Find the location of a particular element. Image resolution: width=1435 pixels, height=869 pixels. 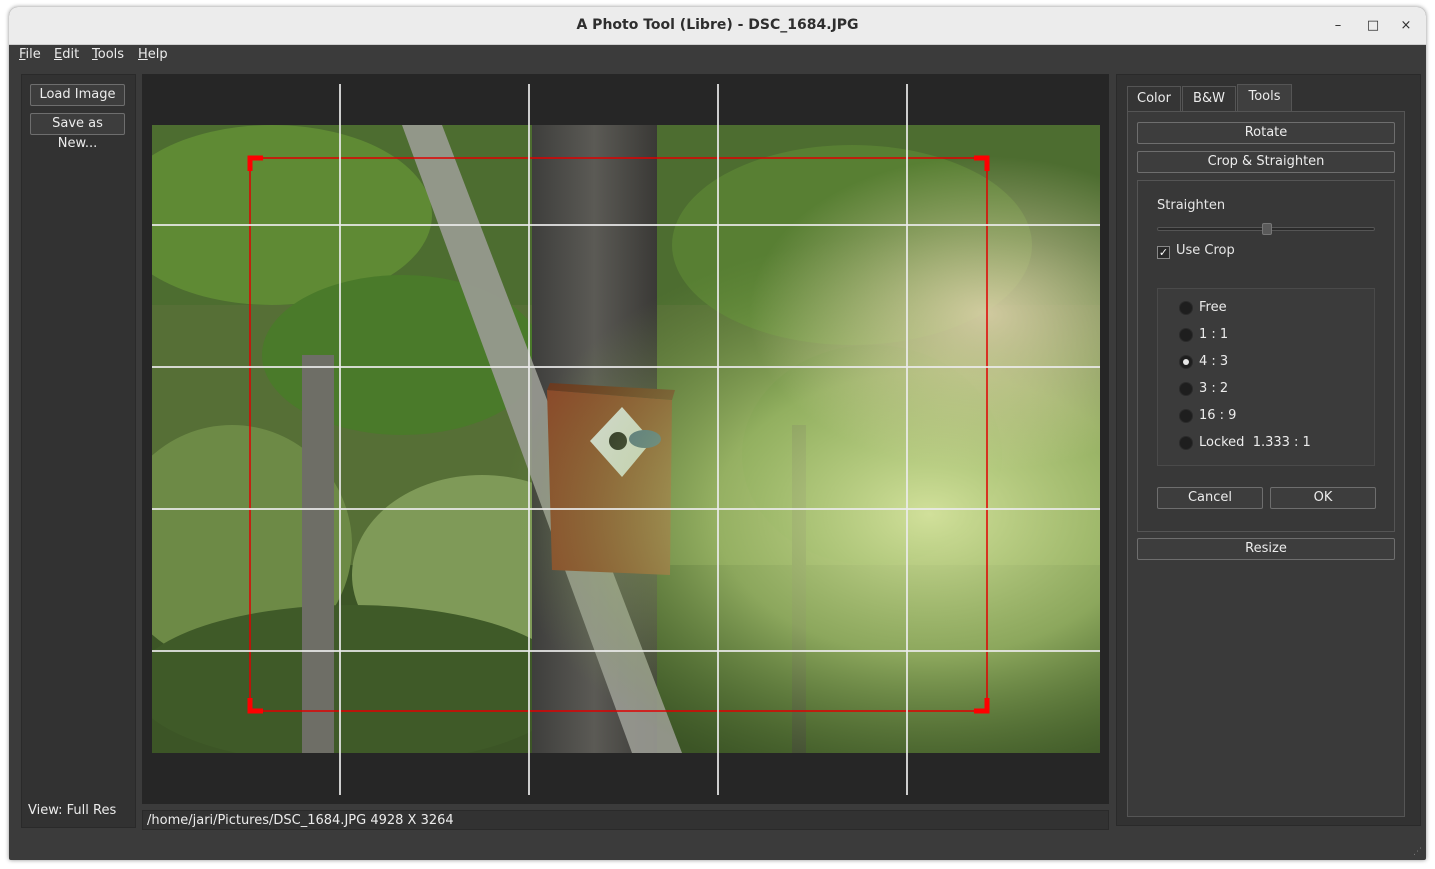

menu-tools: Tools is located at coordinates (108, 54).